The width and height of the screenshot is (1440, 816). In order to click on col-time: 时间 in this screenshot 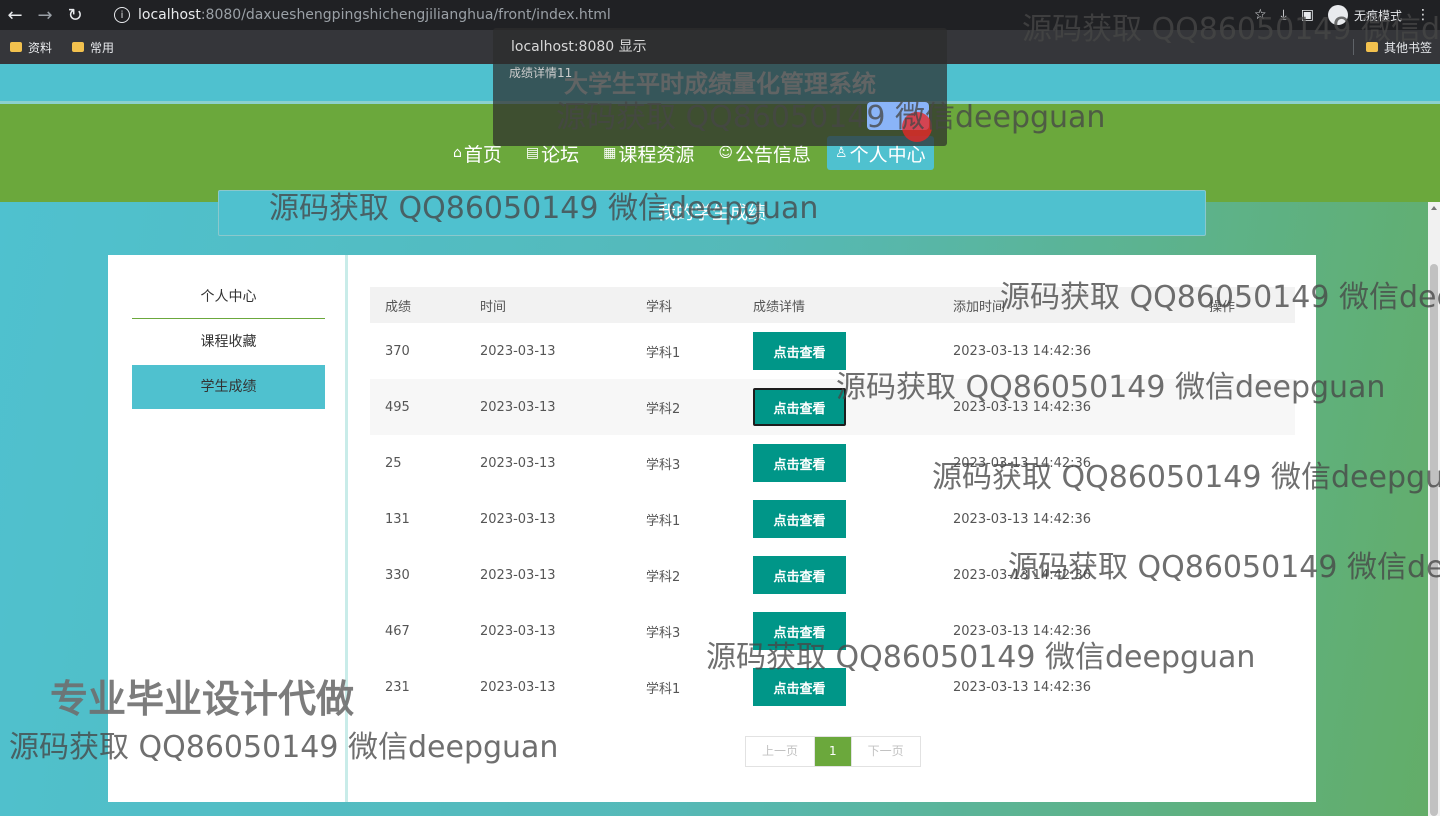, I will do `click(493, 307)`.